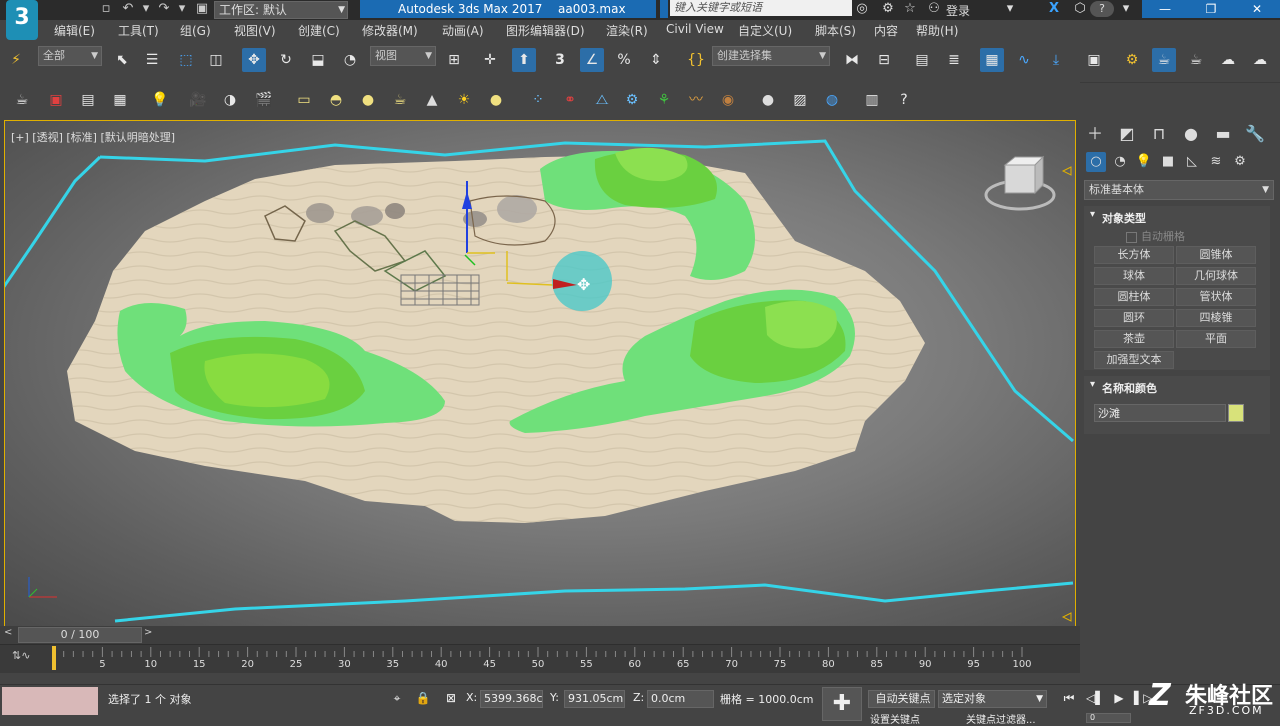 This screenshot has height=726, width=1280. Describe the element at coordinates (1216, 255) in the screenshot. I see `cone-button: 圆锥体` at that location.